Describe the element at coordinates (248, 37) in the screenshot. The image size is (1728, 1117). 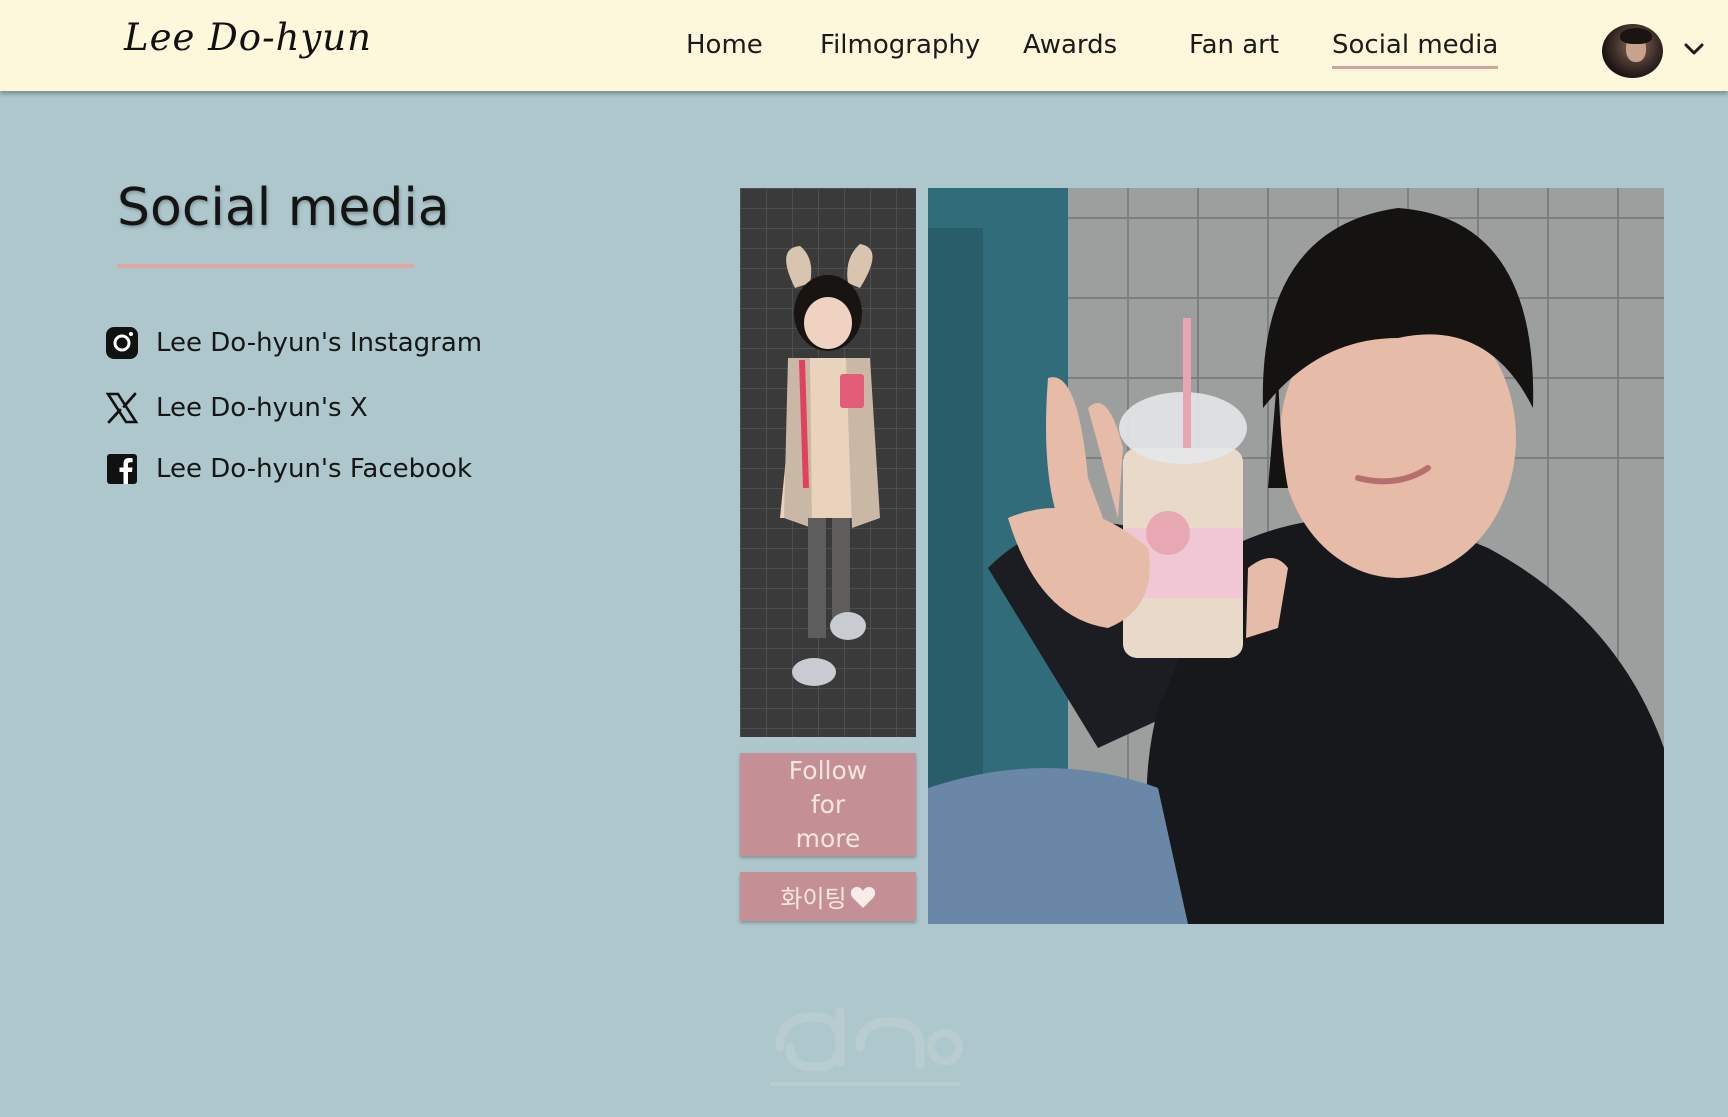
I see `site-logo: Lee Do-hyun` at that location.